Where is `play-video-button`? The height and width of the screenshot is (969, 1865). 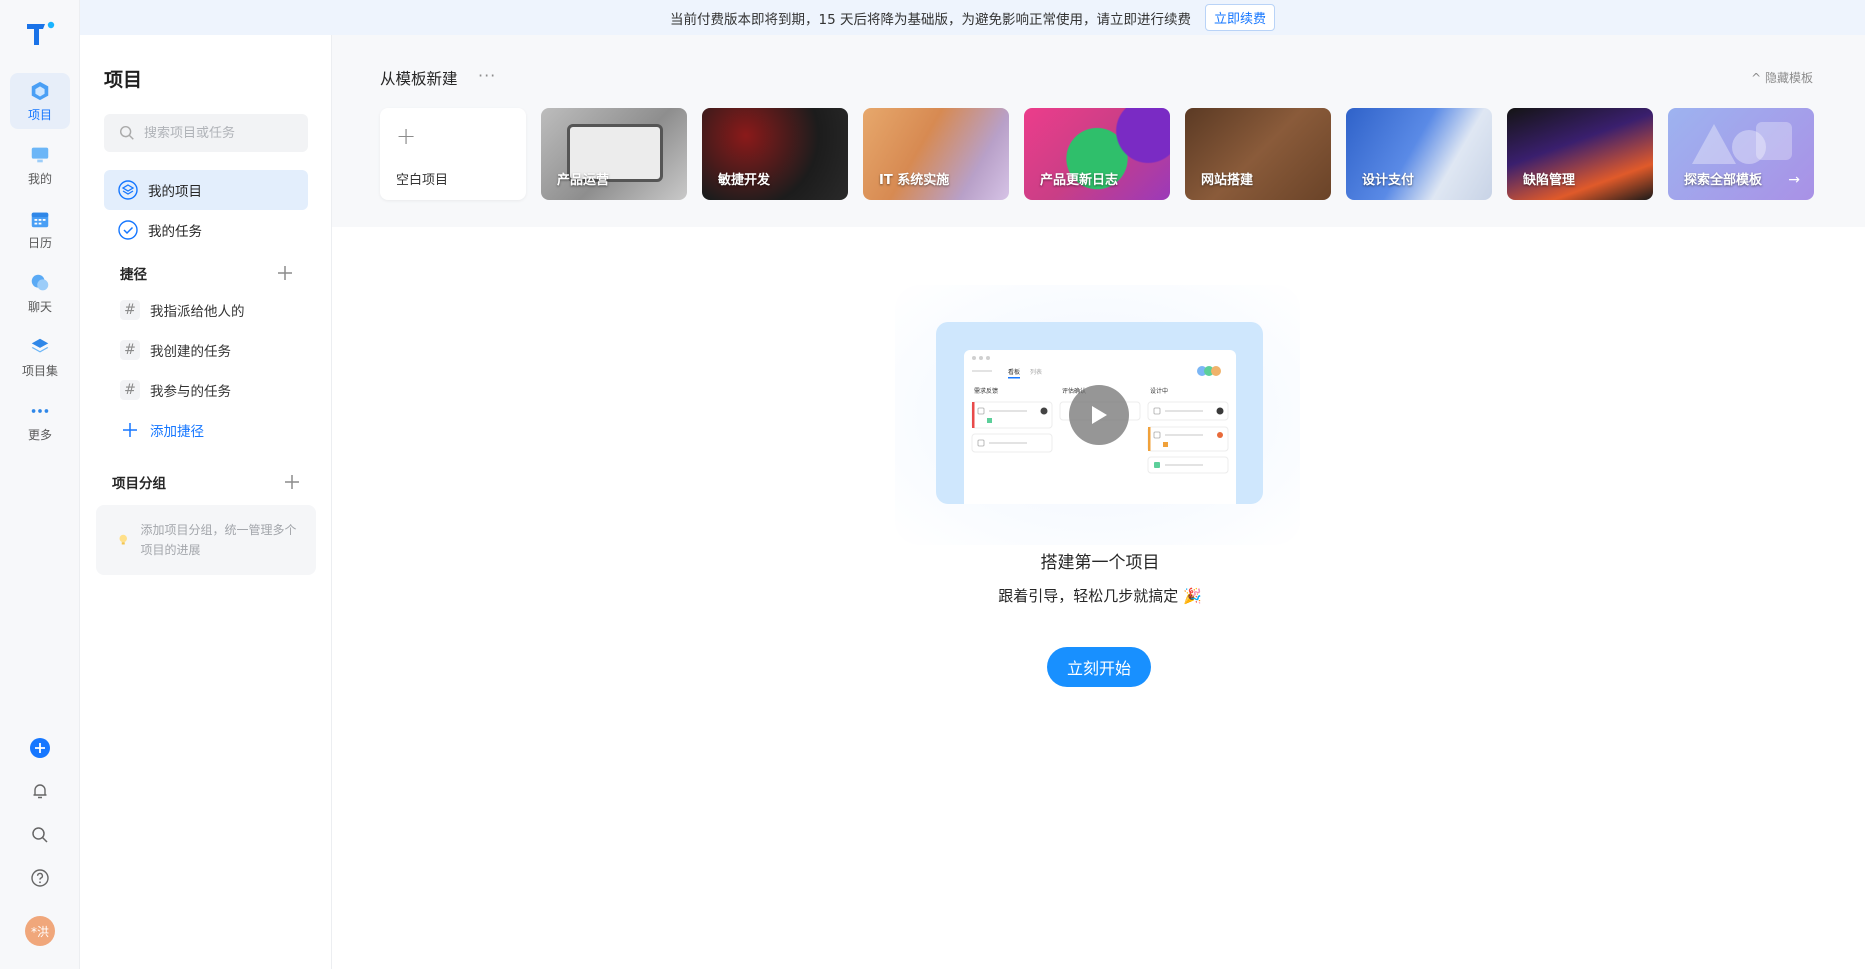 play-video-button is located at coordinates (1099, 415).